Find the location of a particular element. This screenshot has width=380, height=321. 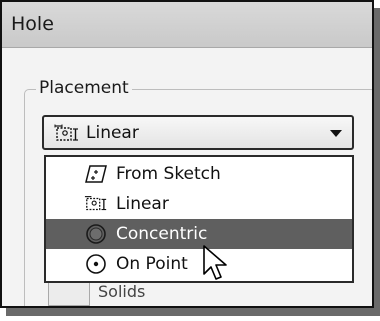

from-sketch-icon is located at coordinates (96, 174).